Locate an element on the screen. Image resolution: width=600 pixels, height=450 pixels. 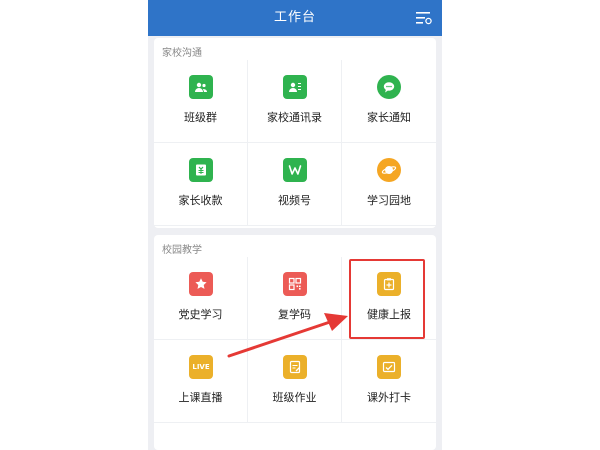
pointer-arrow-icon is located at coordinates (287, 335).